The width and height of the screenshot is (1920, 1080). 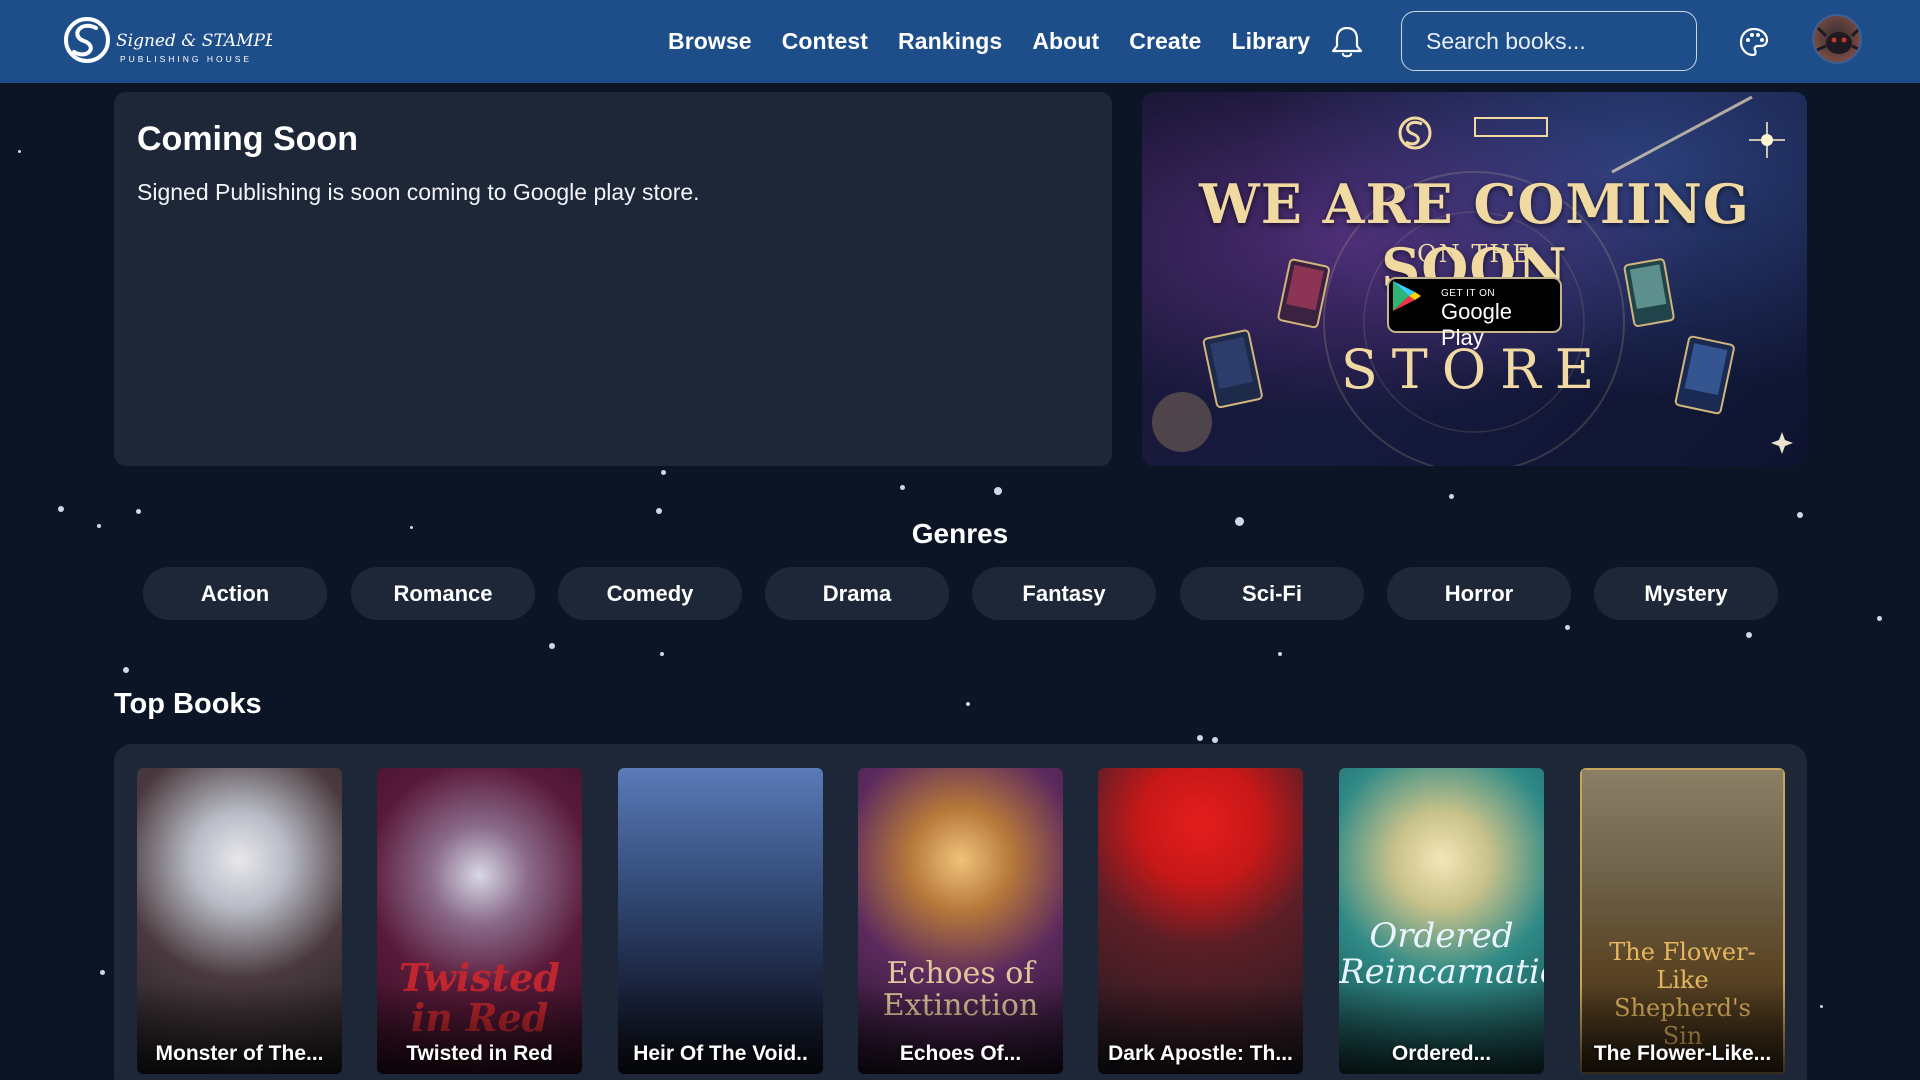 I want to click on nav-create: Create, so click(x=1165, y=41).